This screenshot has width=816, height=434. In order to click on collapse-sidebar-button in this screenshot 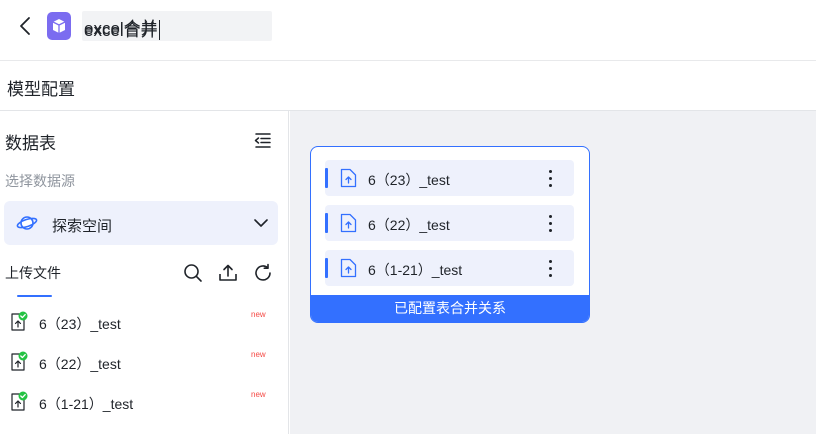, I will do `click(263, 140)`.